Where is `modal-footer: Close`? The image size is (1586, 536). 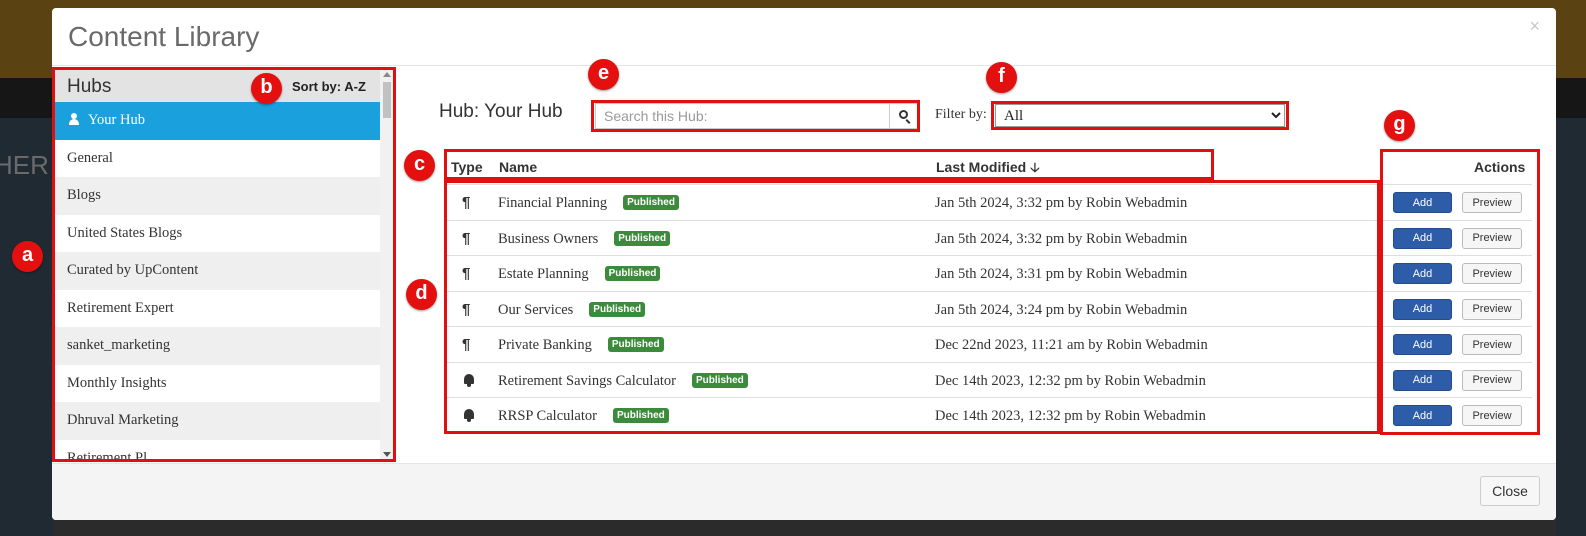
modal-footer: Close is located at coordinates (804, 491).